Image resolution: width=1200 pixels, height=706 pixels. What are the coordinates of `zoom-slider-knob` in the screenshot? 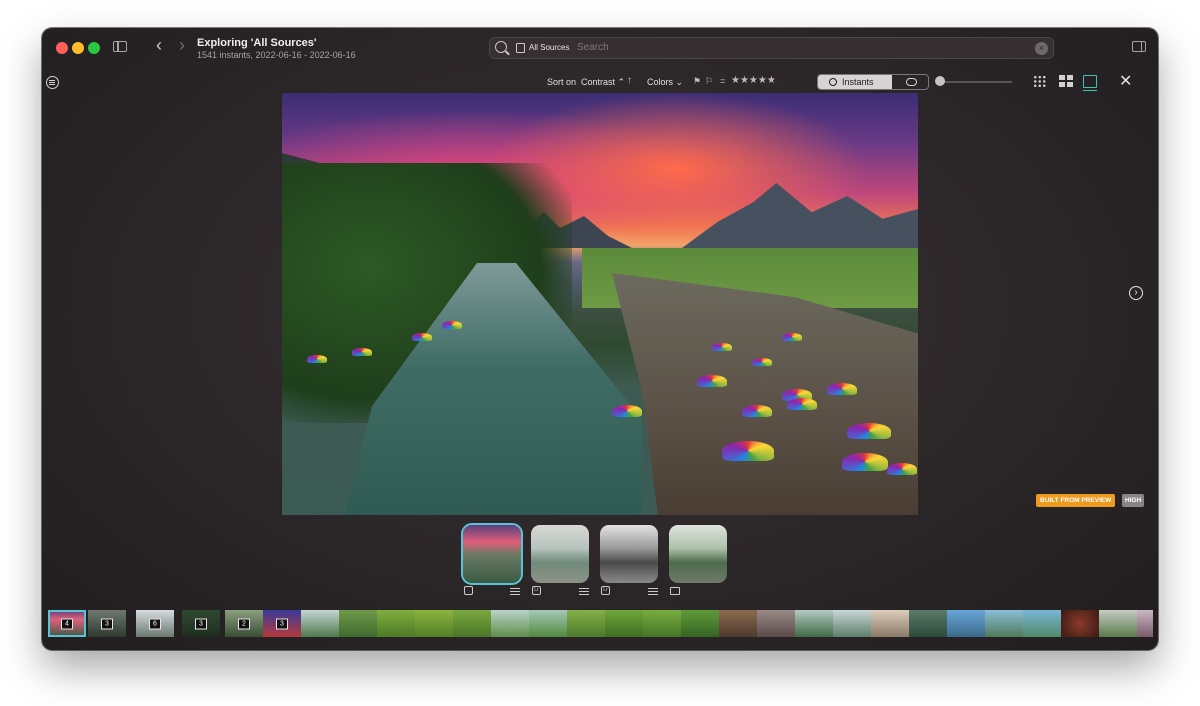 It's located at (940, 81).